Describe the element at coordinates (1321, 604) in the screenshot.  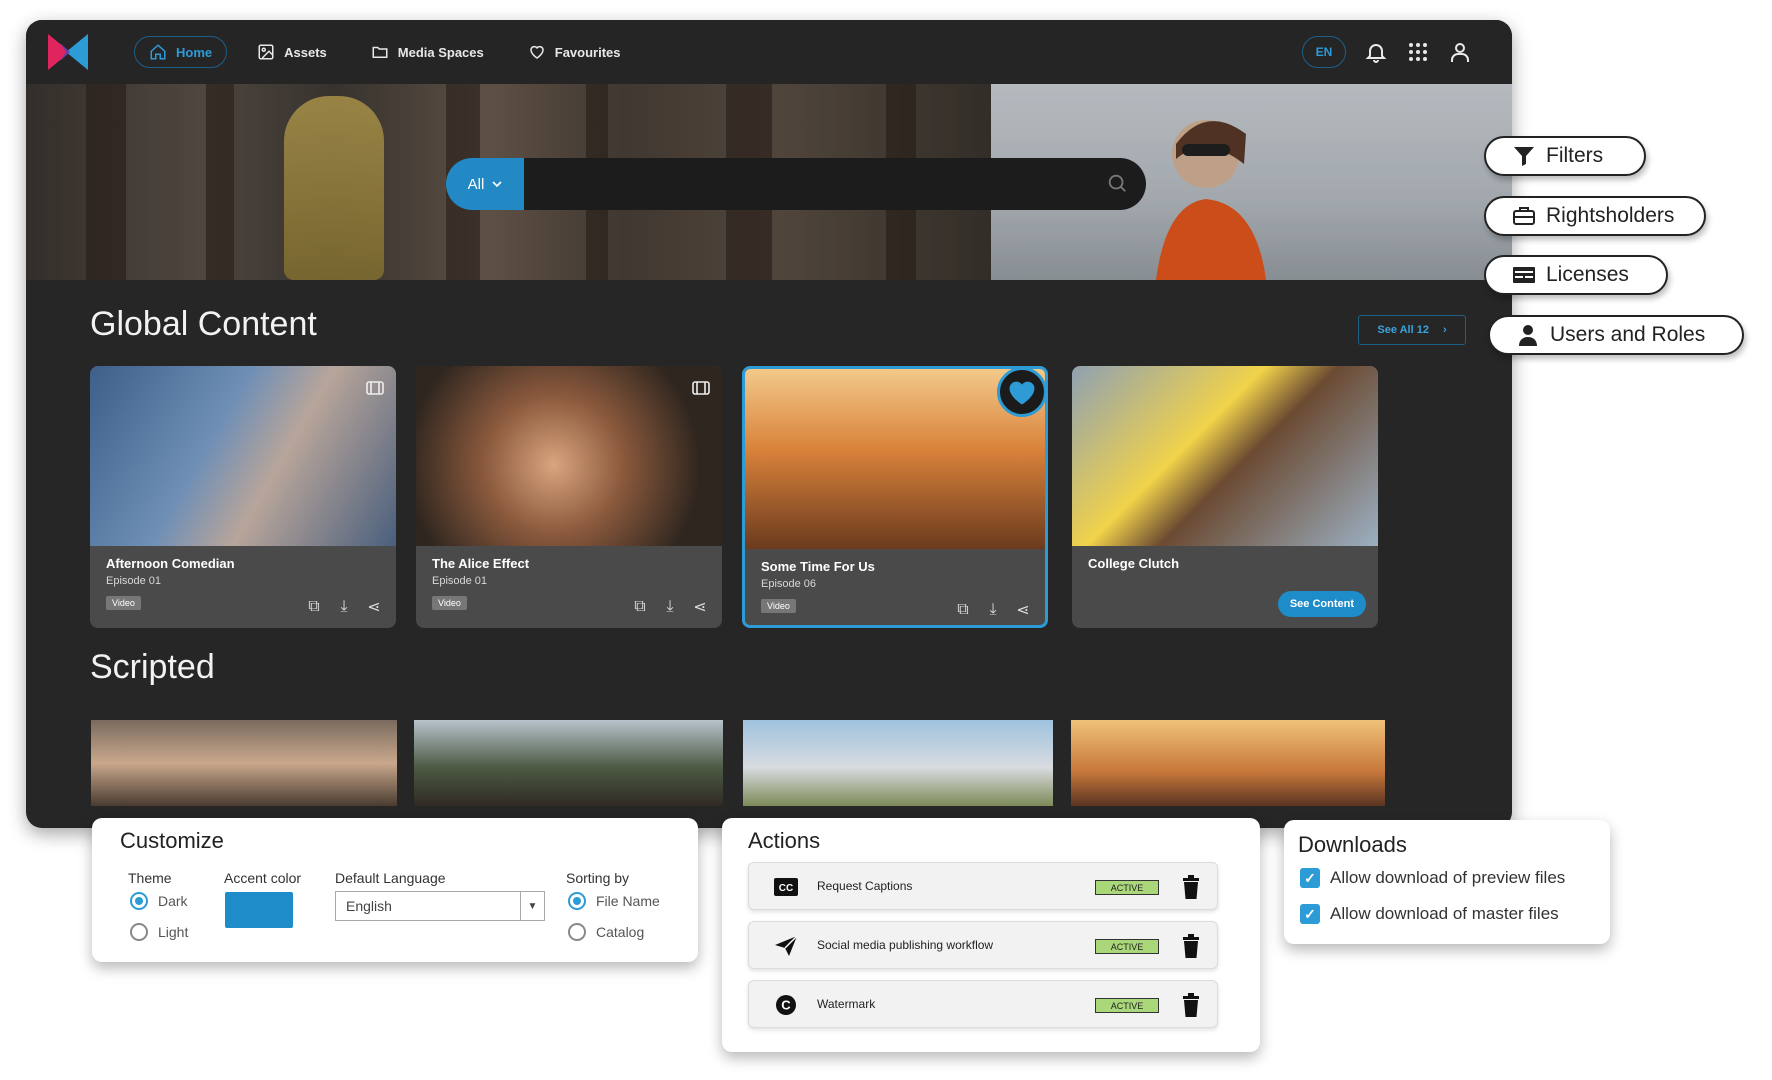
I see `see-content-button: See Content` at that location.